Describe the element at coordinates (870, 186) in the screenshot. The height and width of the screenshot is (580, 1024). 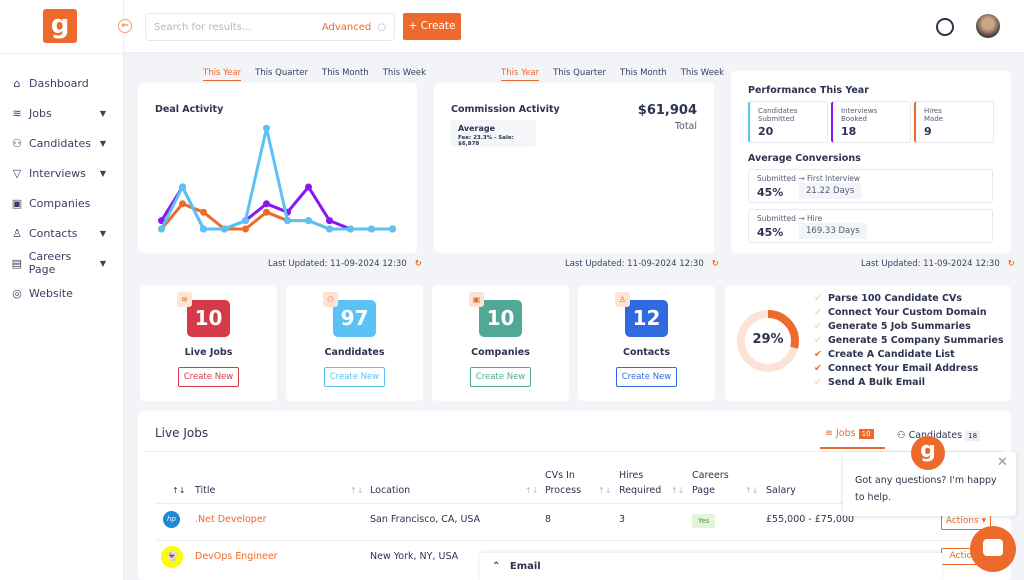
I see `conversion-row: Submitted → First Interview 45% 21.22 Days` at that location.